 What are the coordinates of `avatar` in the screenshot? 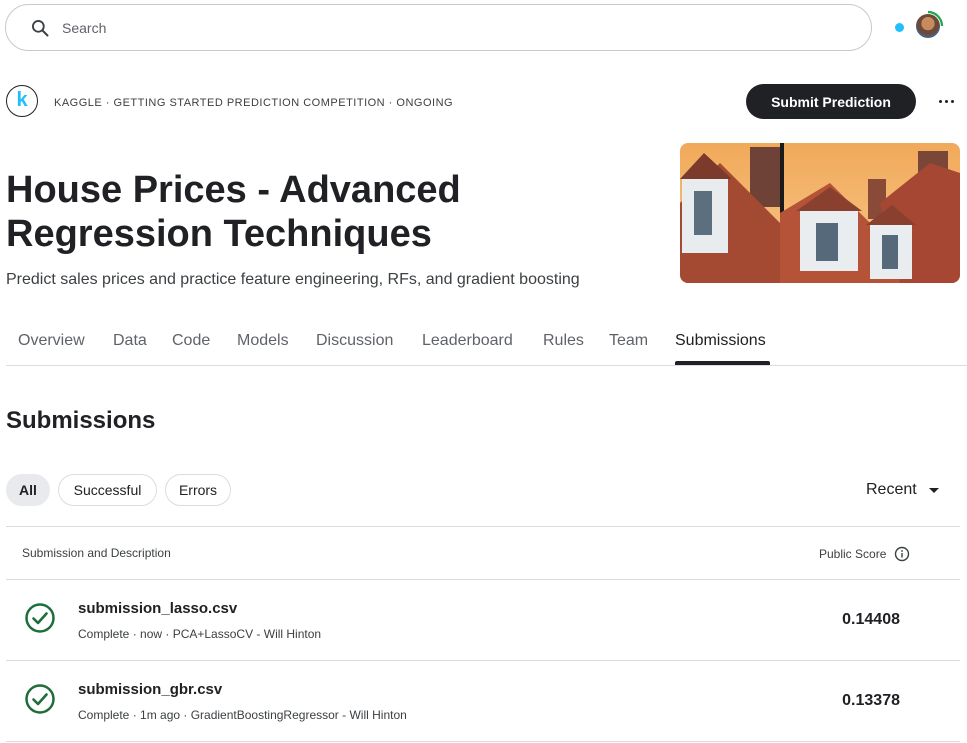 It's located at (928, 26).